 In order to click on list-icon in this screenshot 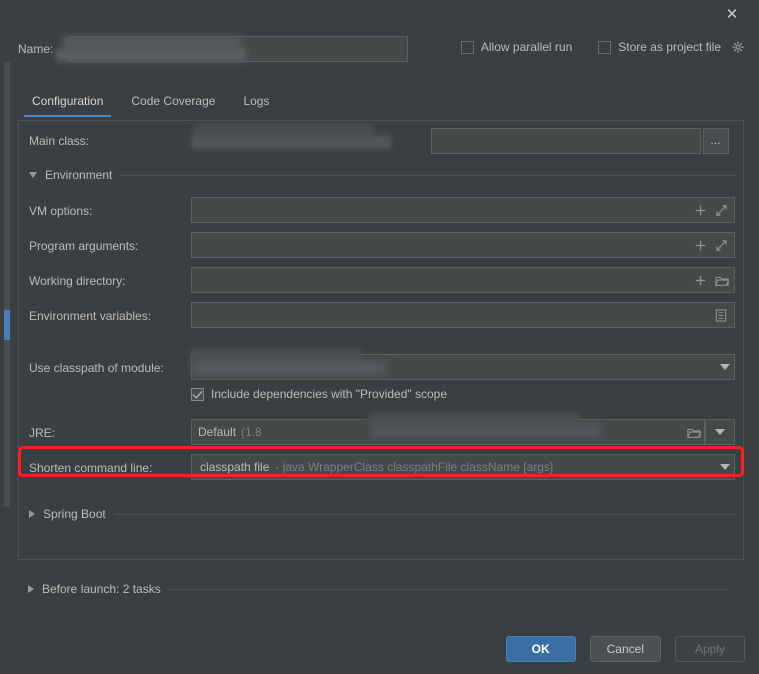, I will do `click(721, 315)`.